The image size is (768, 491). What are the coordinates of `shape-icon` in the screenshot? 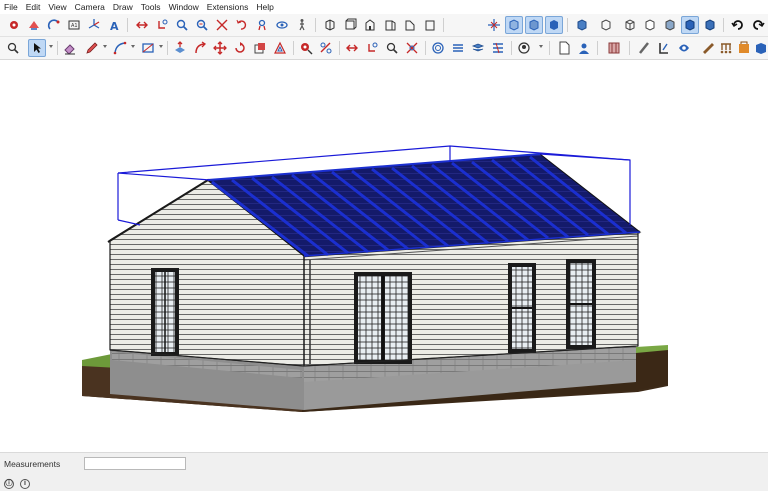 It's located at (148, 48).